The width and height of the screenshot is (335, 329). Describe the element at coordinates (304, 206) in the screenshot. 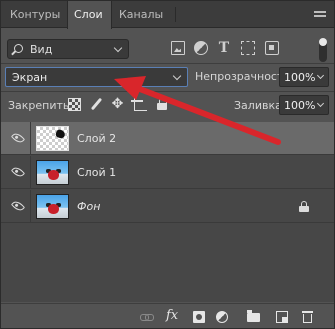

I see `lock-icon` at that location.